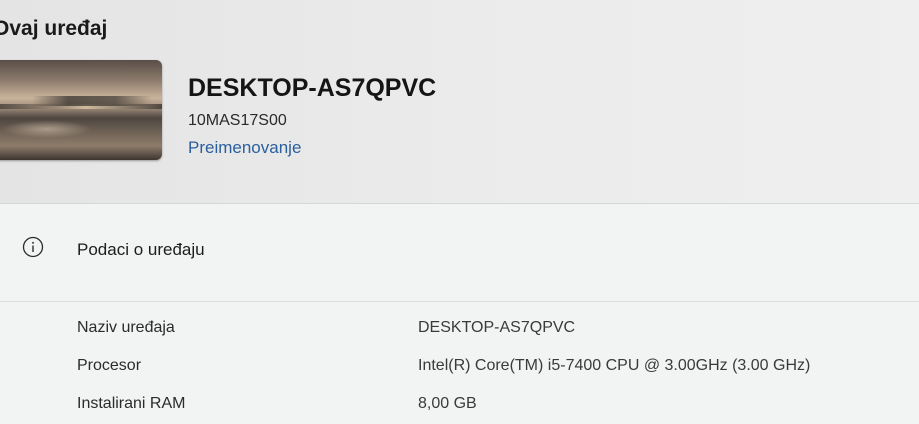  Describe the element at coordinates (141, 249) in the screenshot. I see `device-specifications-title: Podaci o uređaju` at that location.